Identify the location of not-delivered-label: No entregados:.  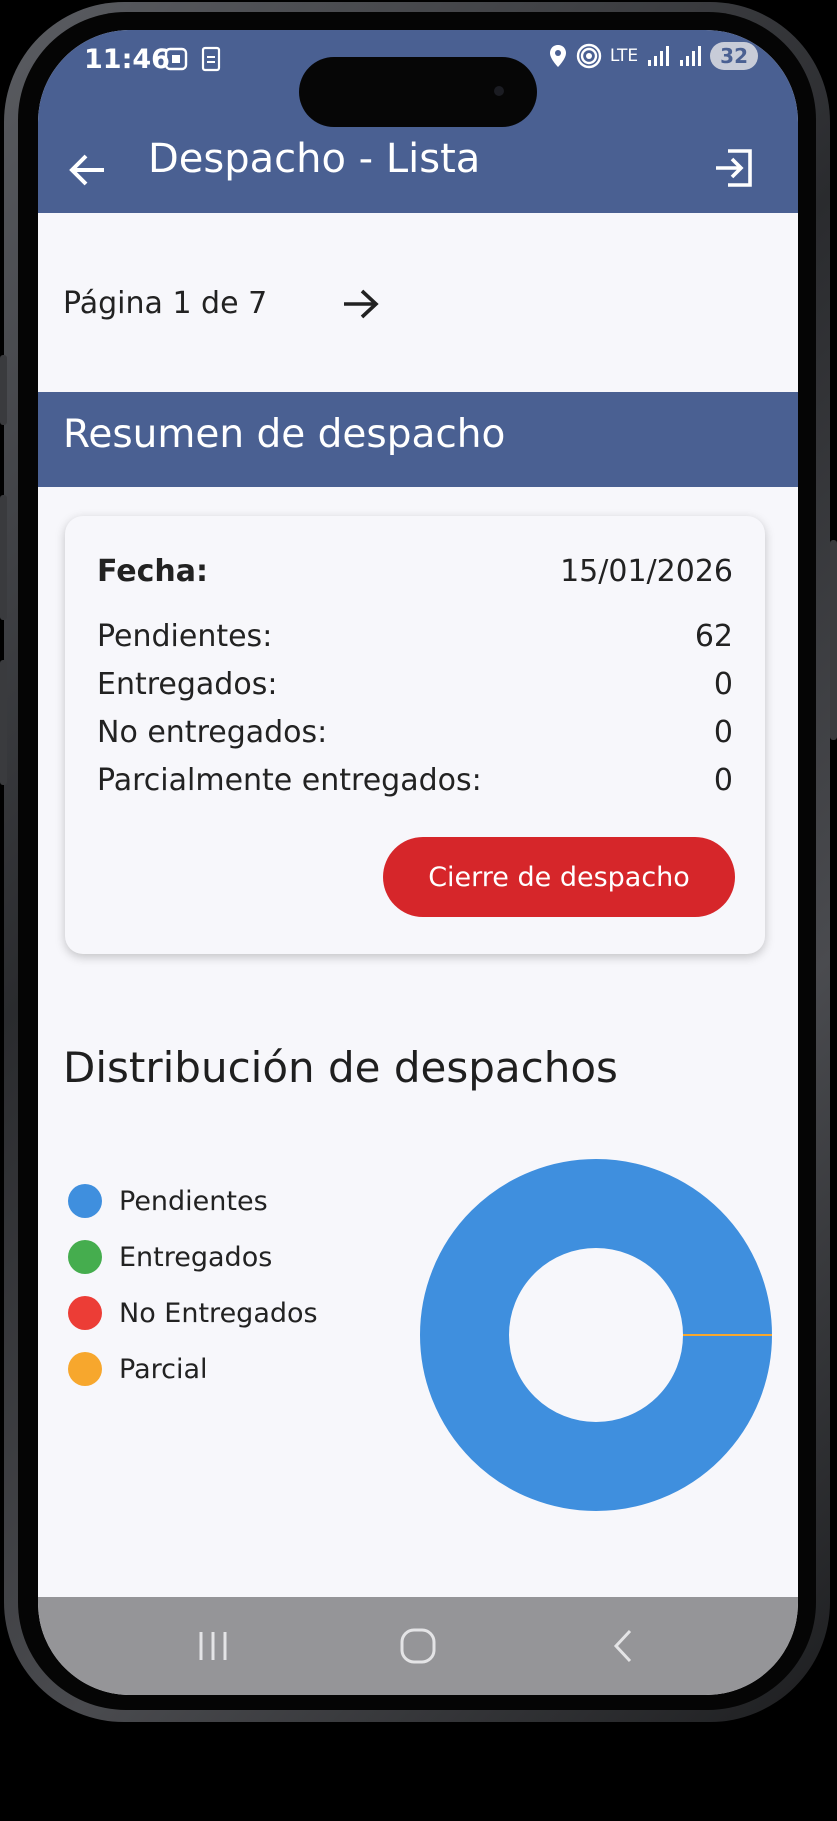
(212, 732).